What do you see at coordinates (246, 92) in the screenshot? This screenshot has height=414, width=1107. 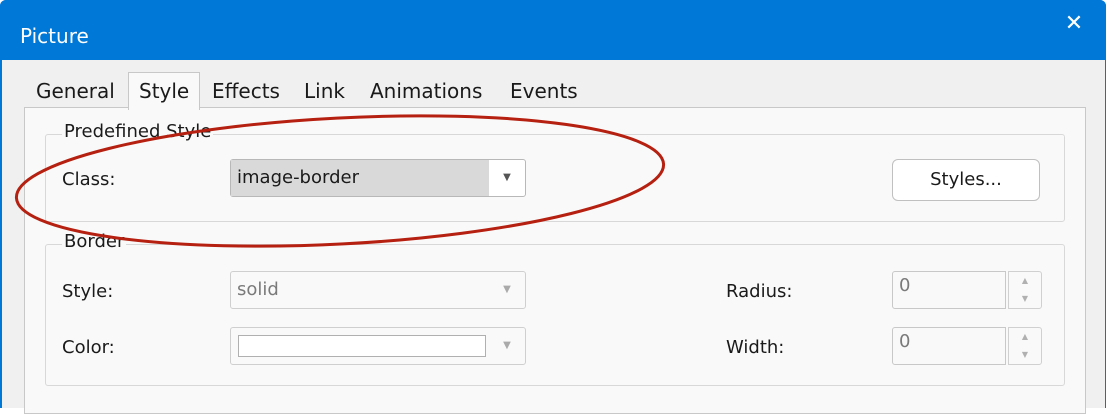 I see `tab-effects: Effects` at bounding box center [246, 92].